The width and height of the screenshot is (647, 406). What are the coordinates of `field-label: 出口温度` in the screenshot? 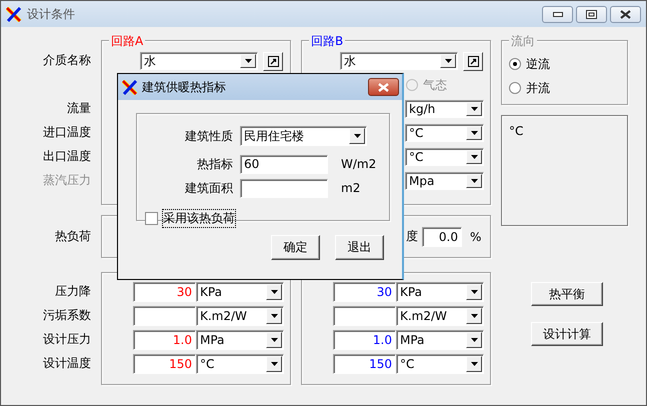 It's located at (66, 156).